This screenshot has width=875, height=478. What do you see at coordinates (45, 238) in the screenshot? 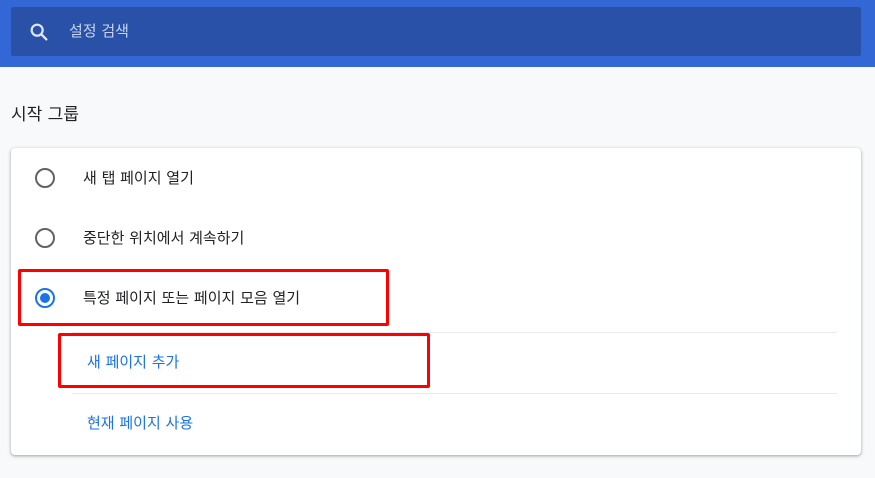
I see `radio-button-continue` at bounding box center [45, 238].